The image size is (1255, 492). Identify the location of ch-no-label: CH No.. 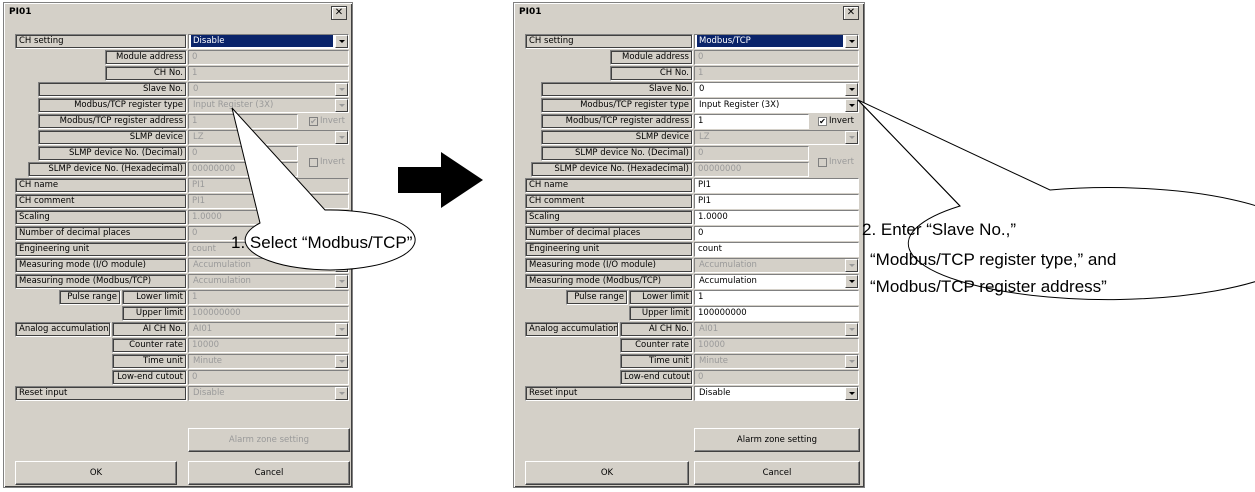
(651, 73).